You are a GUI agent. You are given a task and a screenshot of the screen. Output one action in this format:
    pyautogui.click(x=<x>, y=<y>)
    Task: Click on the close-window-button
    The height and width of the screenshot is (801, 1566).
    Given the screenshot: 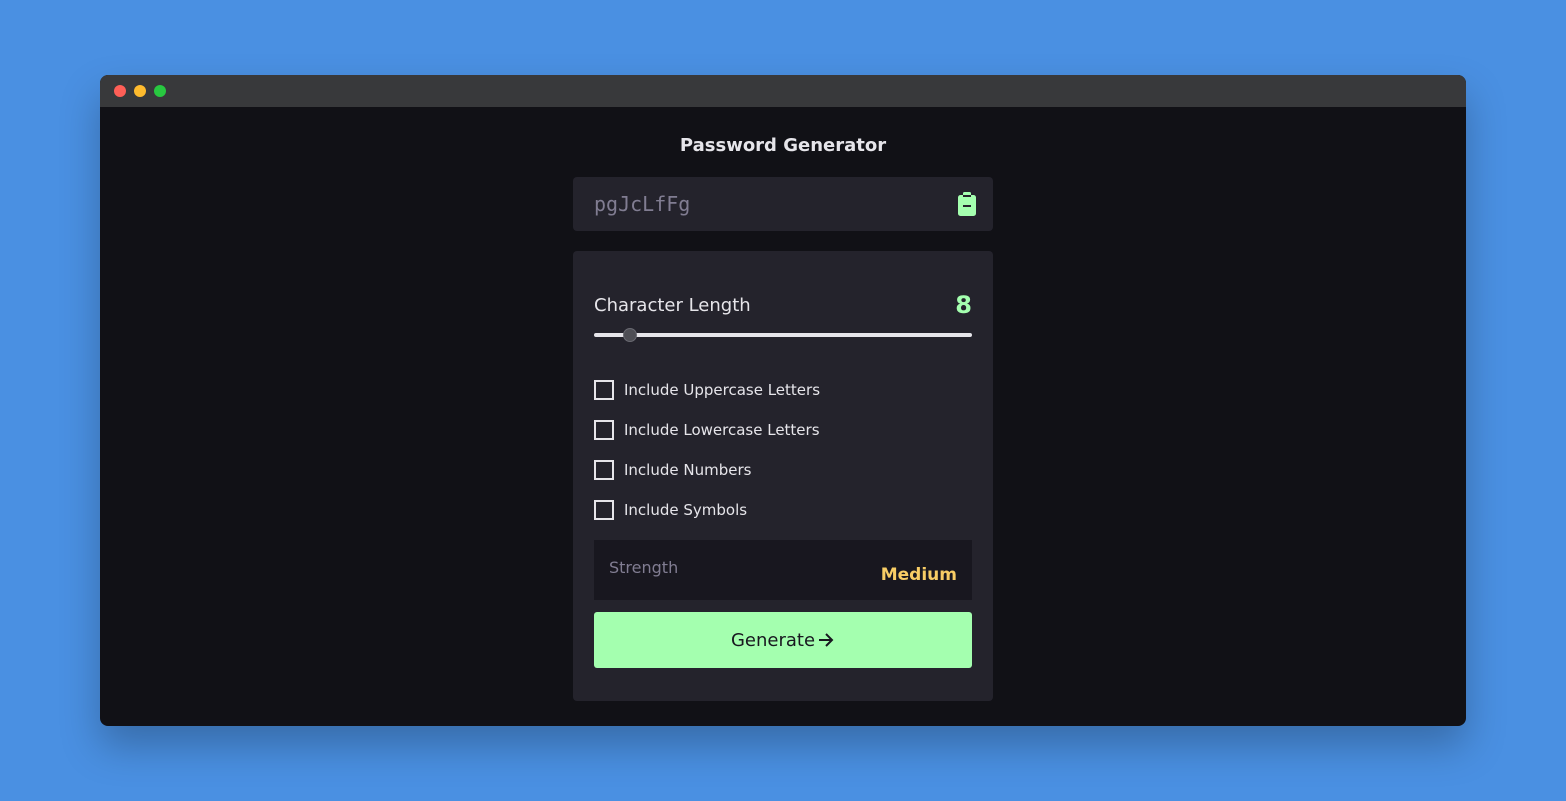 What is the action you would take?
    pyautogui.click(x=120, y=91)
    